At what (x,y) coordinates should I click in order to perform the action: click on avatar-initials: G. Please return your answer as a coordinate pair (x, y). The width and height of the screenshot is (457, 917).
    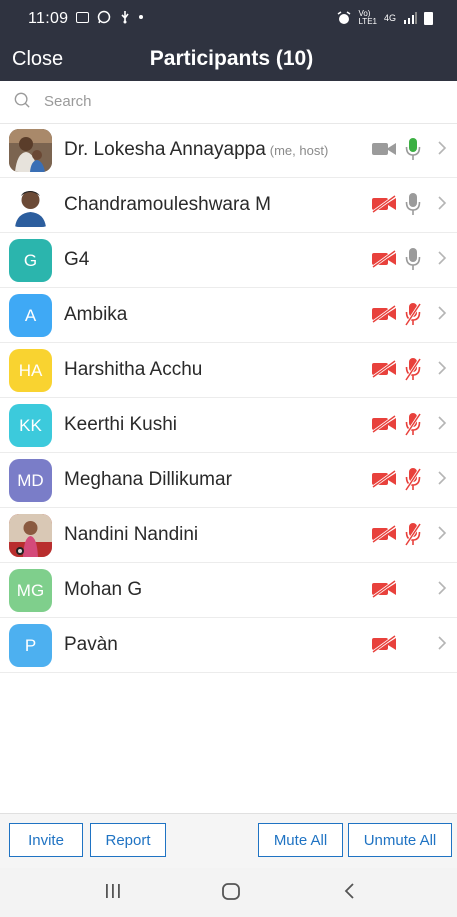
    Looking at the image, I should click on (30, 260).